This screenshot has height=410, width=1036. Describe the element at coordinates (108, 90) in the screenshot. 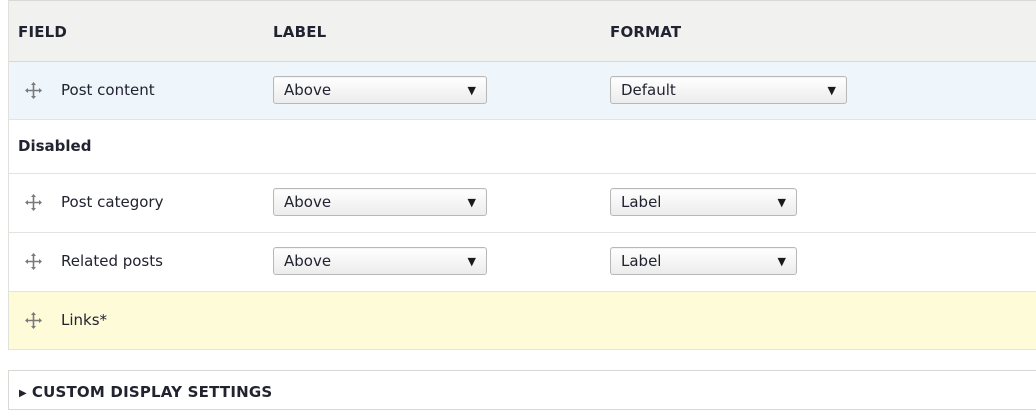

I see `field-name: Post content` at that location.